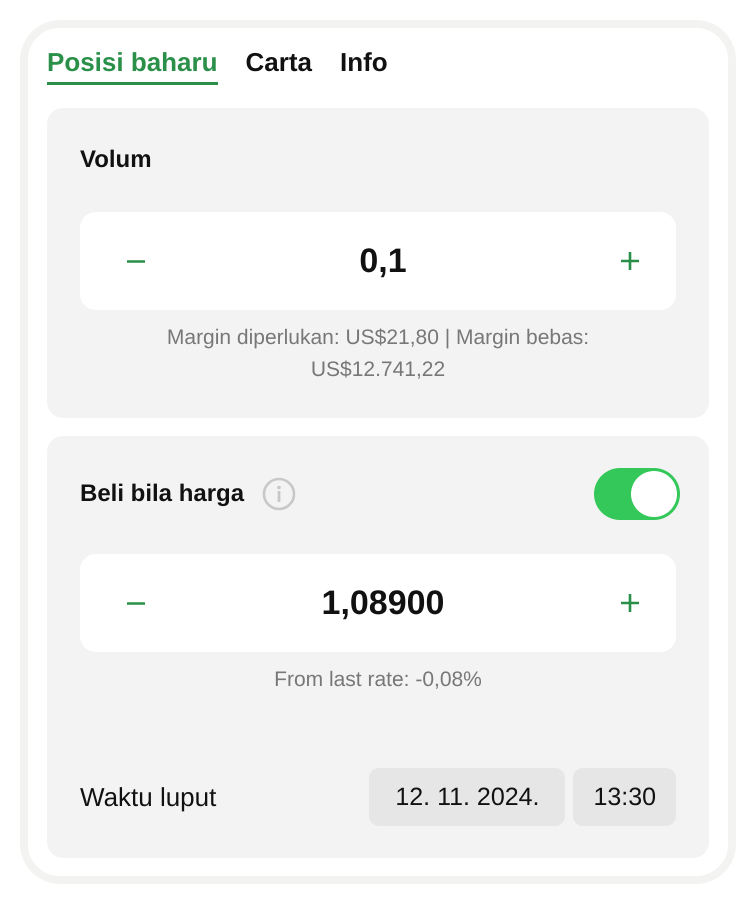 The height and width of the screenshot is (904, 756). Describe the element at coordinates (383, 603) in the screenshot. I see `stepper-value: 1,08900` at that location.